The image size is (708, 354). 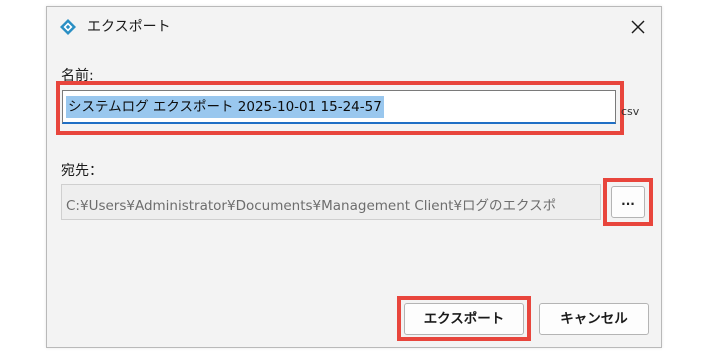 What do you see at coordinates (630, 111) in the screenshot?
I see `file-extension-label: csv` at bounding box center [630, 111].